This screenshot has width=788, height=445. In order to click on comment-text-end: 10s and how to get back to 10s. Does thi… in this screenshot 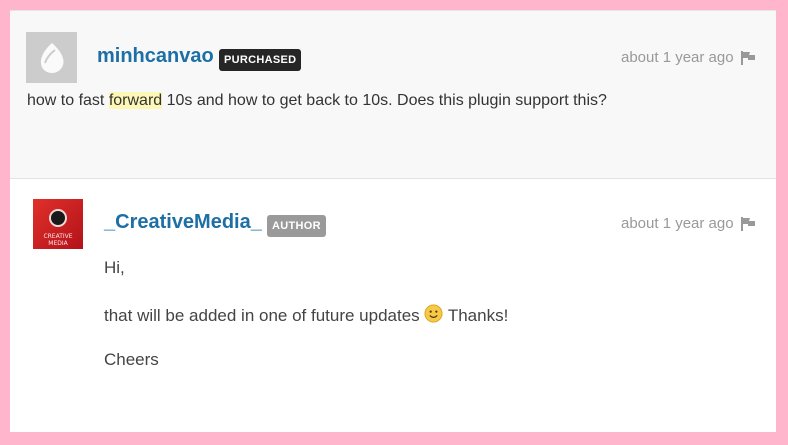, I will do `click(384, 100)`.